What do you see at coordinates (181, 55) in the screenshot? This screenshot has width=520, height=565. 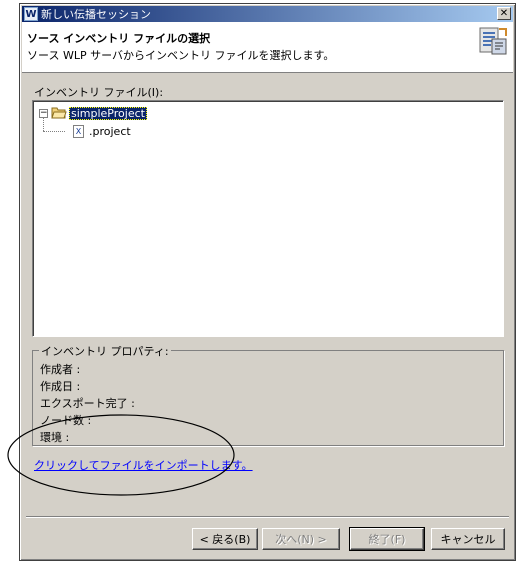 I see `page-description: ソース WLP サーバからインベントリ ファイルを選択します。` at bounding box center [181, 55].